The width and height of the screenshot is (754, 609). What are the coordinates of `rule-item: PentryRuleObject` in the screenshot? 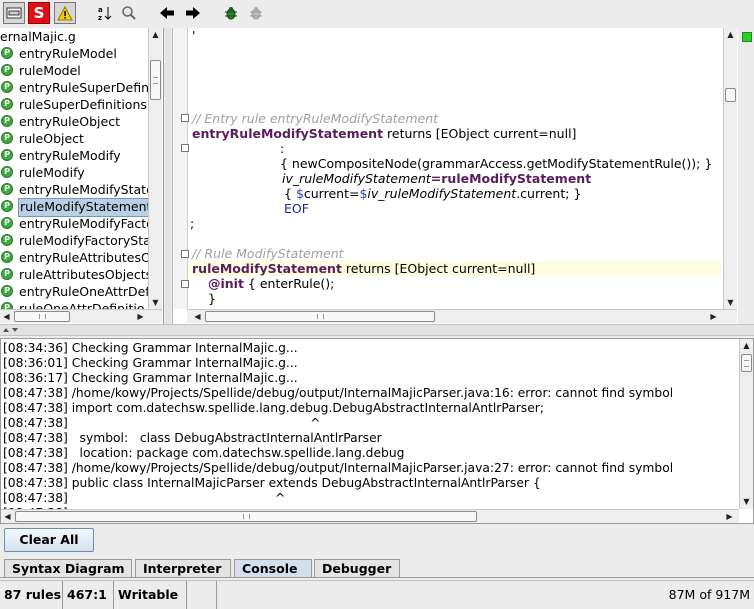 It's located at (74, 121).